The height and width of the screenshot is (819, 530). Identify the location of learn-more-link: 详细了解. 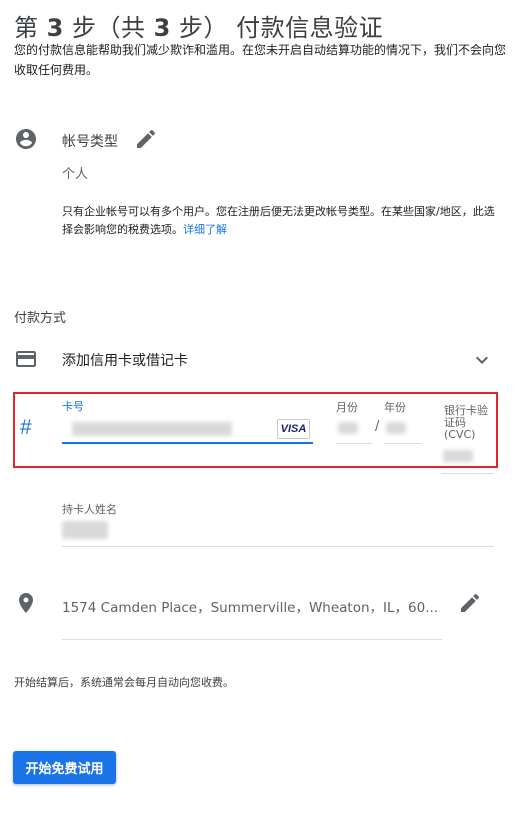
(205, 229).